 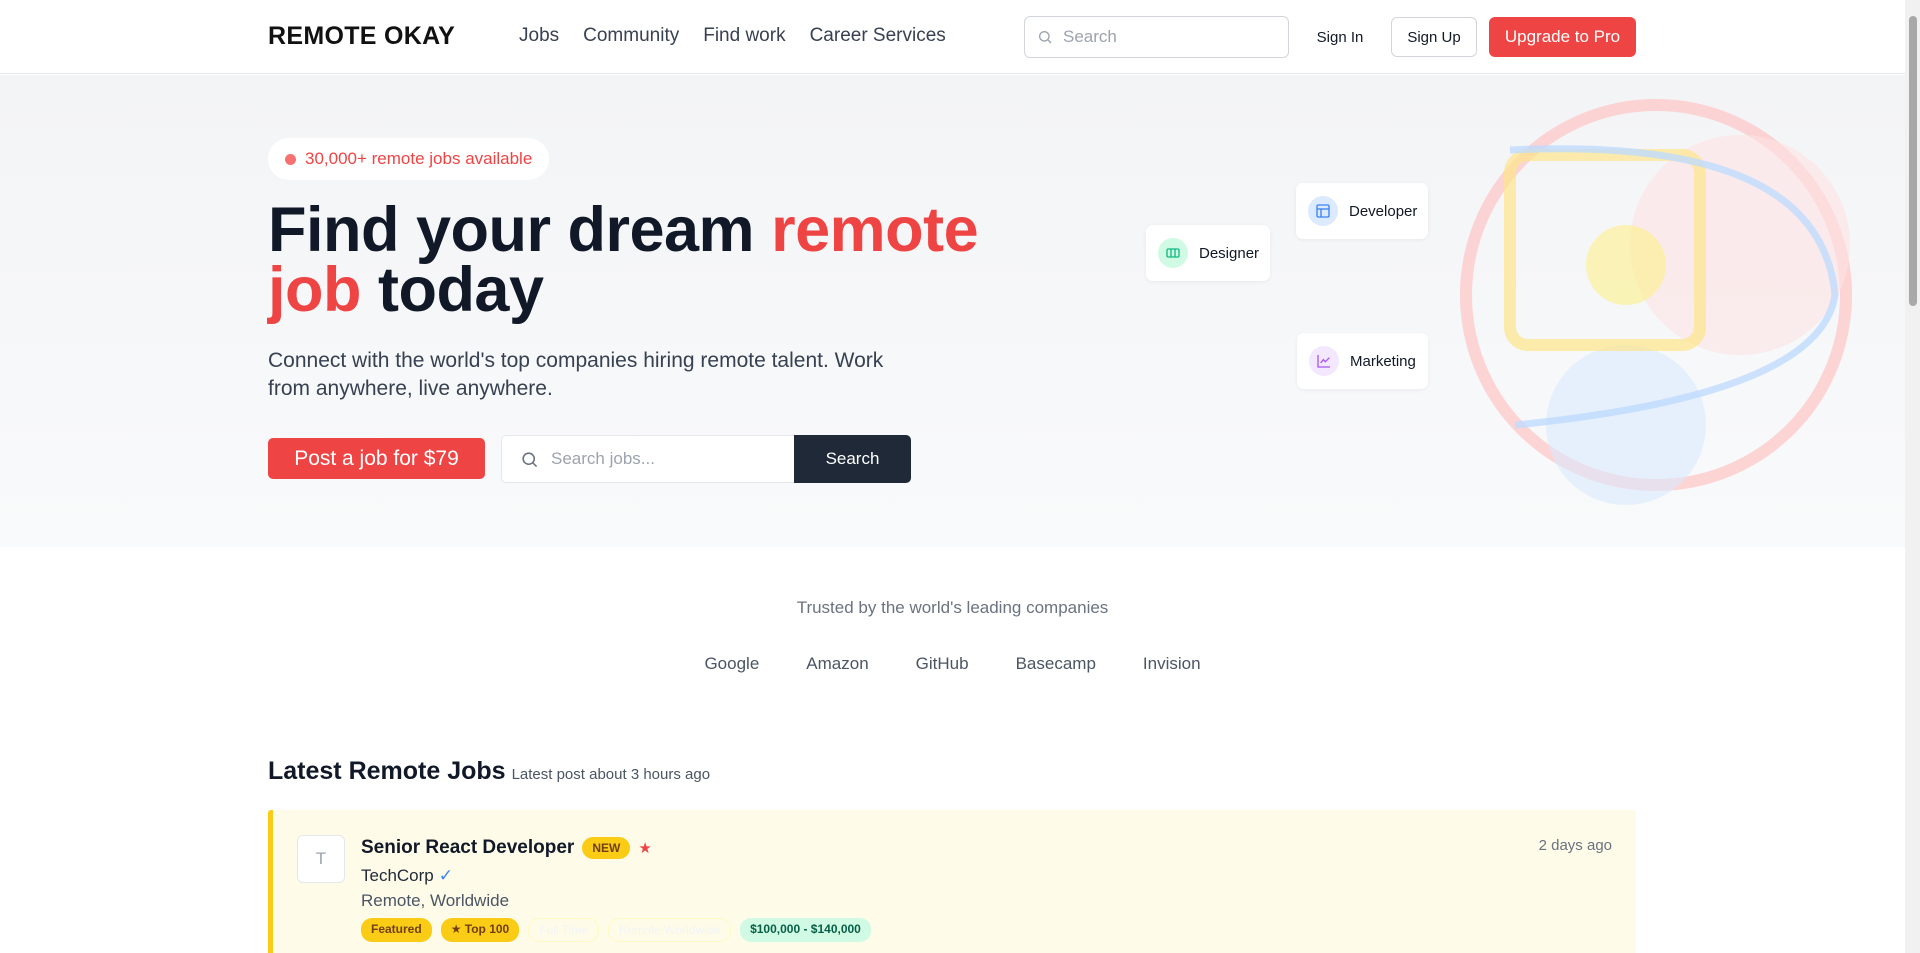 What do you see at coordinates (875, 230) in the screenshot?
I see `hero-title-accent-remote: remote` at bounding box center [875, 230].